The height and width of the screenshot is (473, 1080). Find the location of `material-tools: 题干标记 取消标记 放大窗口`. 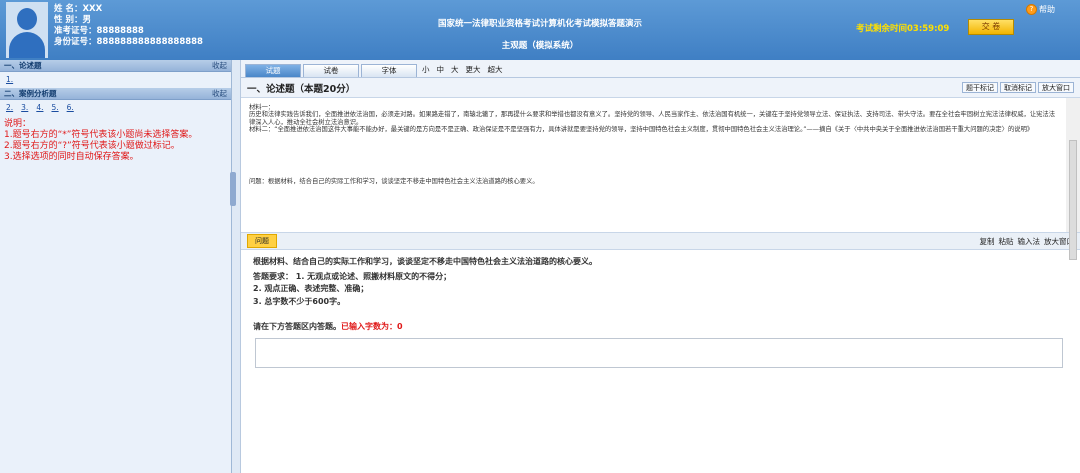

material-tools: 题干标记 取消标记 放大窗口 is located at coordinates (1018, 87).